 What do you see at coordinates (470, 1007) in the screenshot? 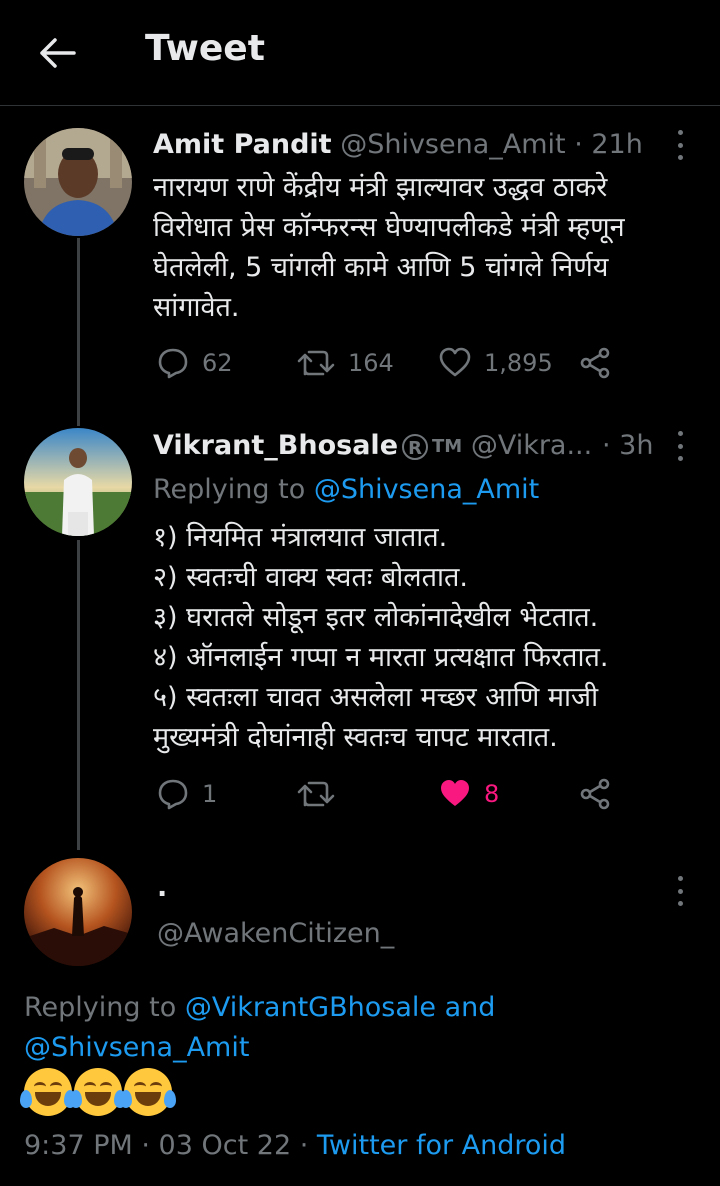
I see `replying-and: and` at bounding box center [470, 1007].